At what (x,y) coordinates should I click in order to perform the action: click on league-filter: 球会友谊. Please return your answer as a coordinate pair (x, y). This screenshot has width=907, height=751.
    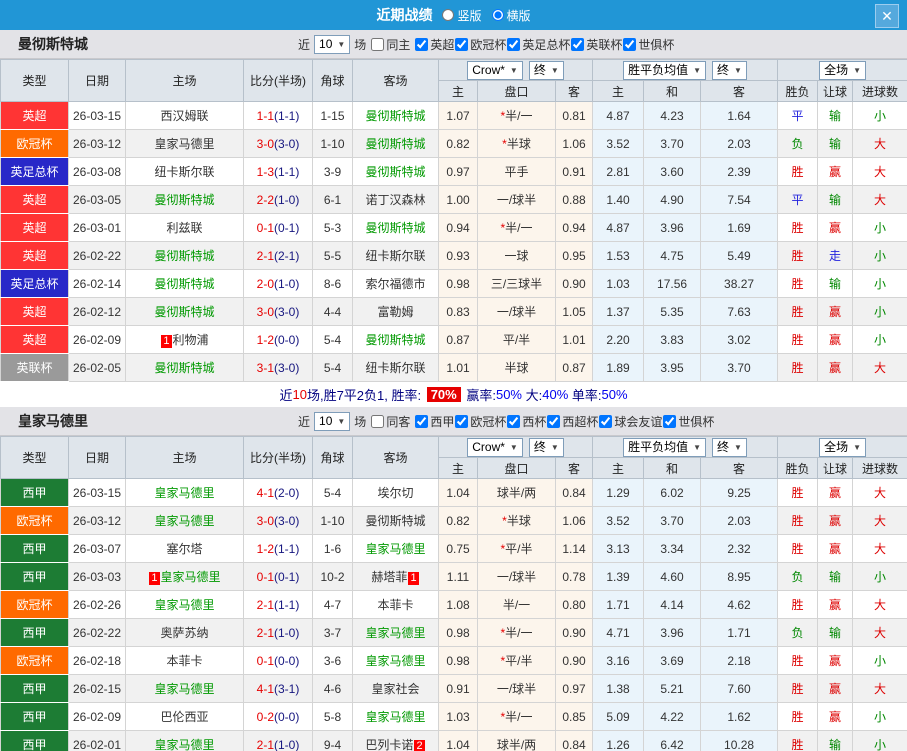
    Looking at the image, I should click on (630, 421).